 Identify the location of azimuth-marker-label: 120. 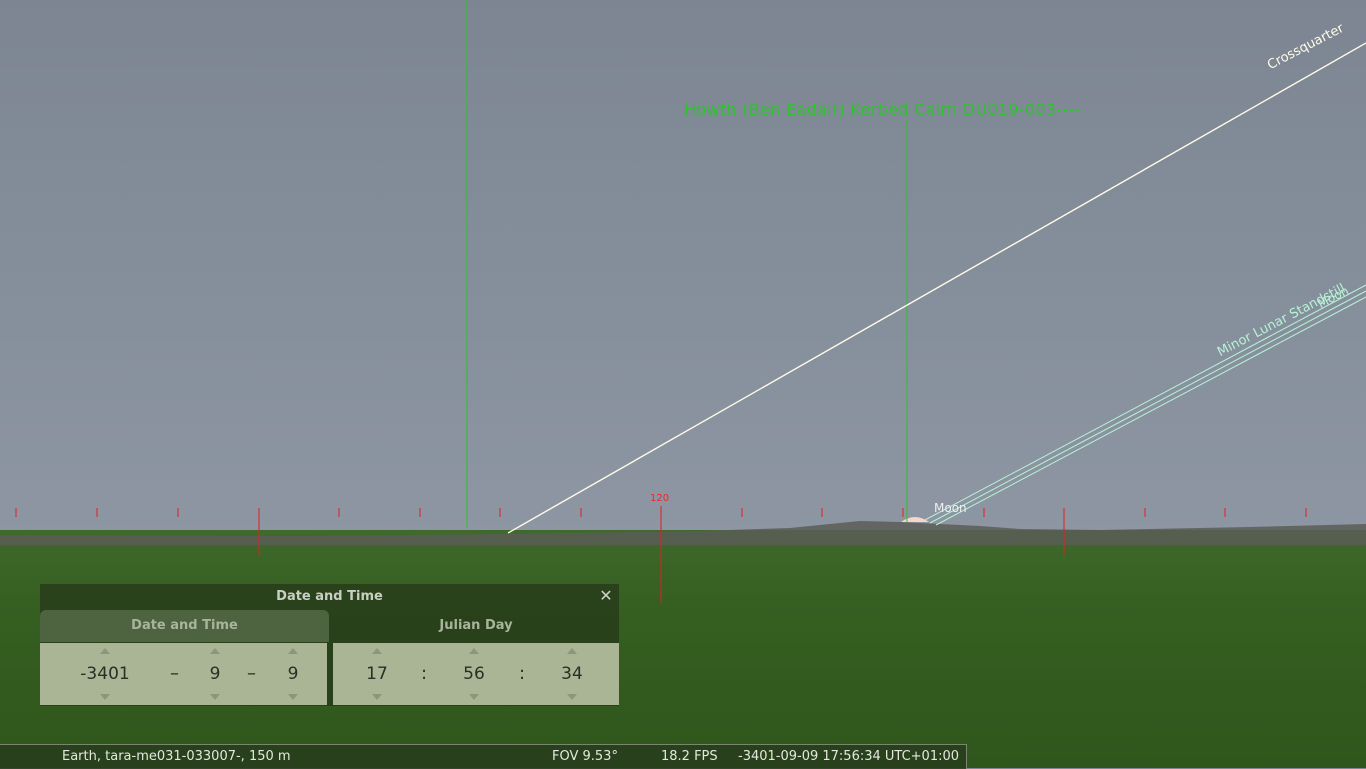
(660, 498).